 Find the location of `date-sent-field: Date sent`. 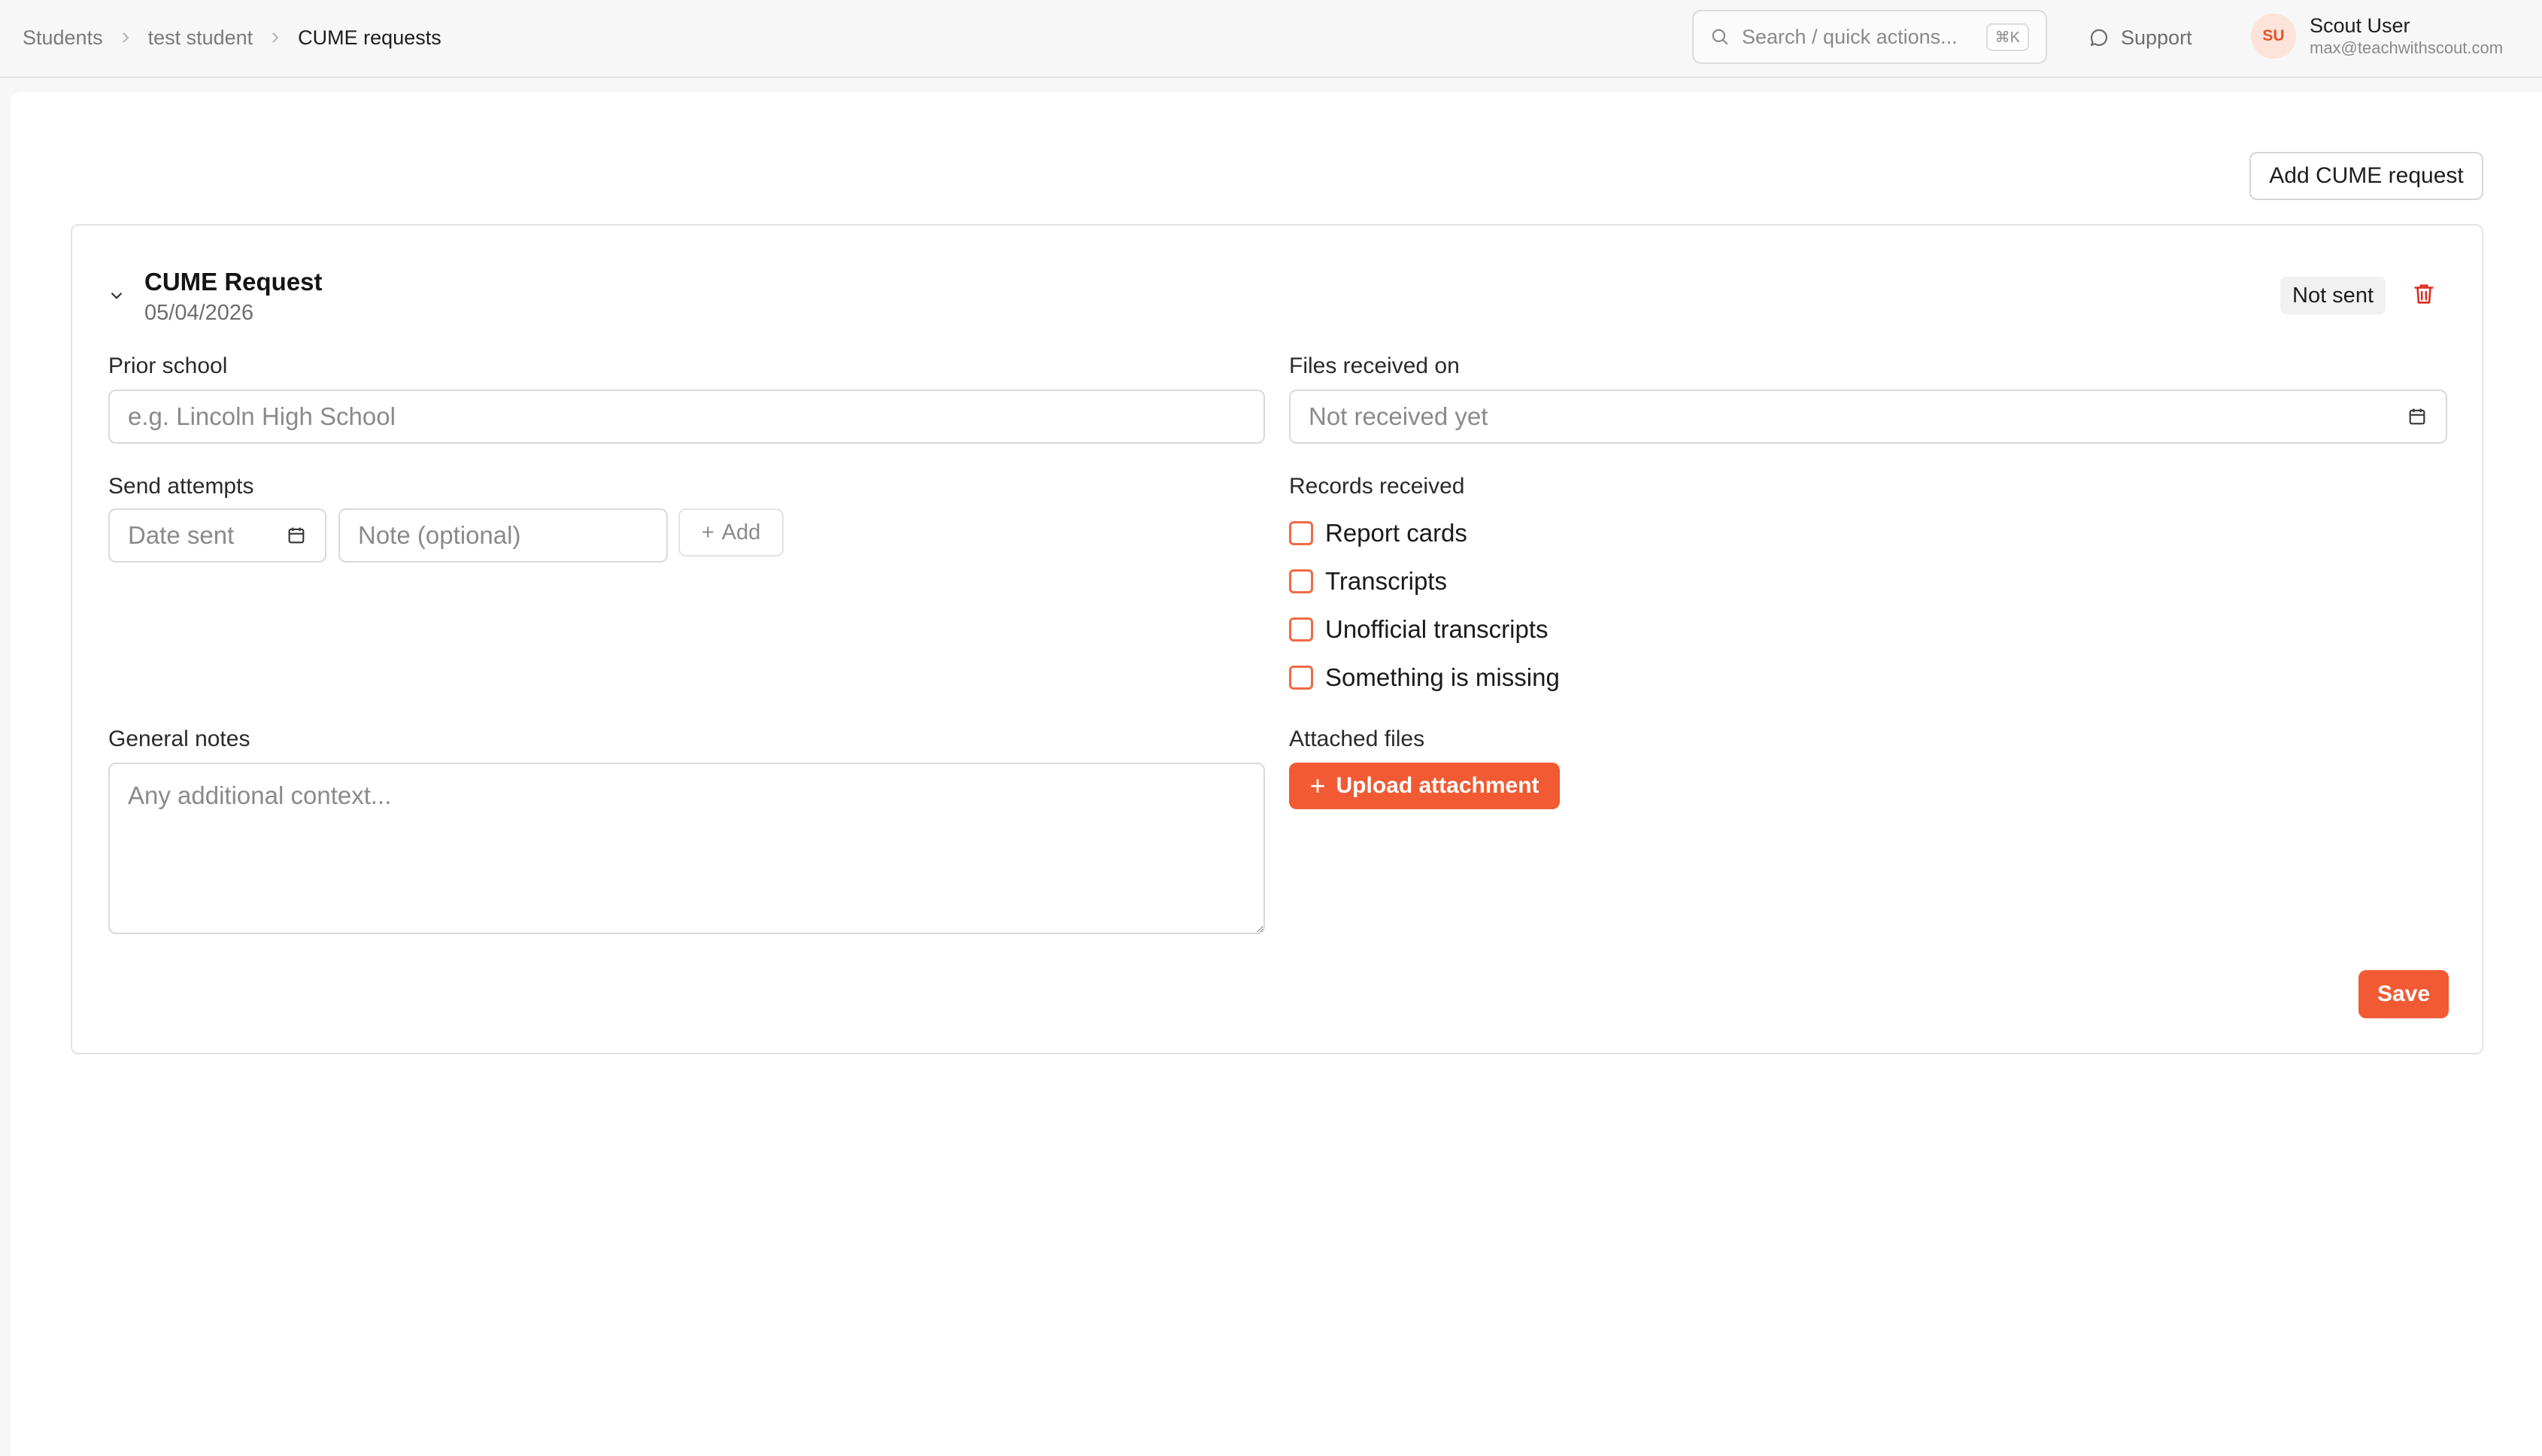

date-sent-field: Date sent is located at coordinates (217, 535).